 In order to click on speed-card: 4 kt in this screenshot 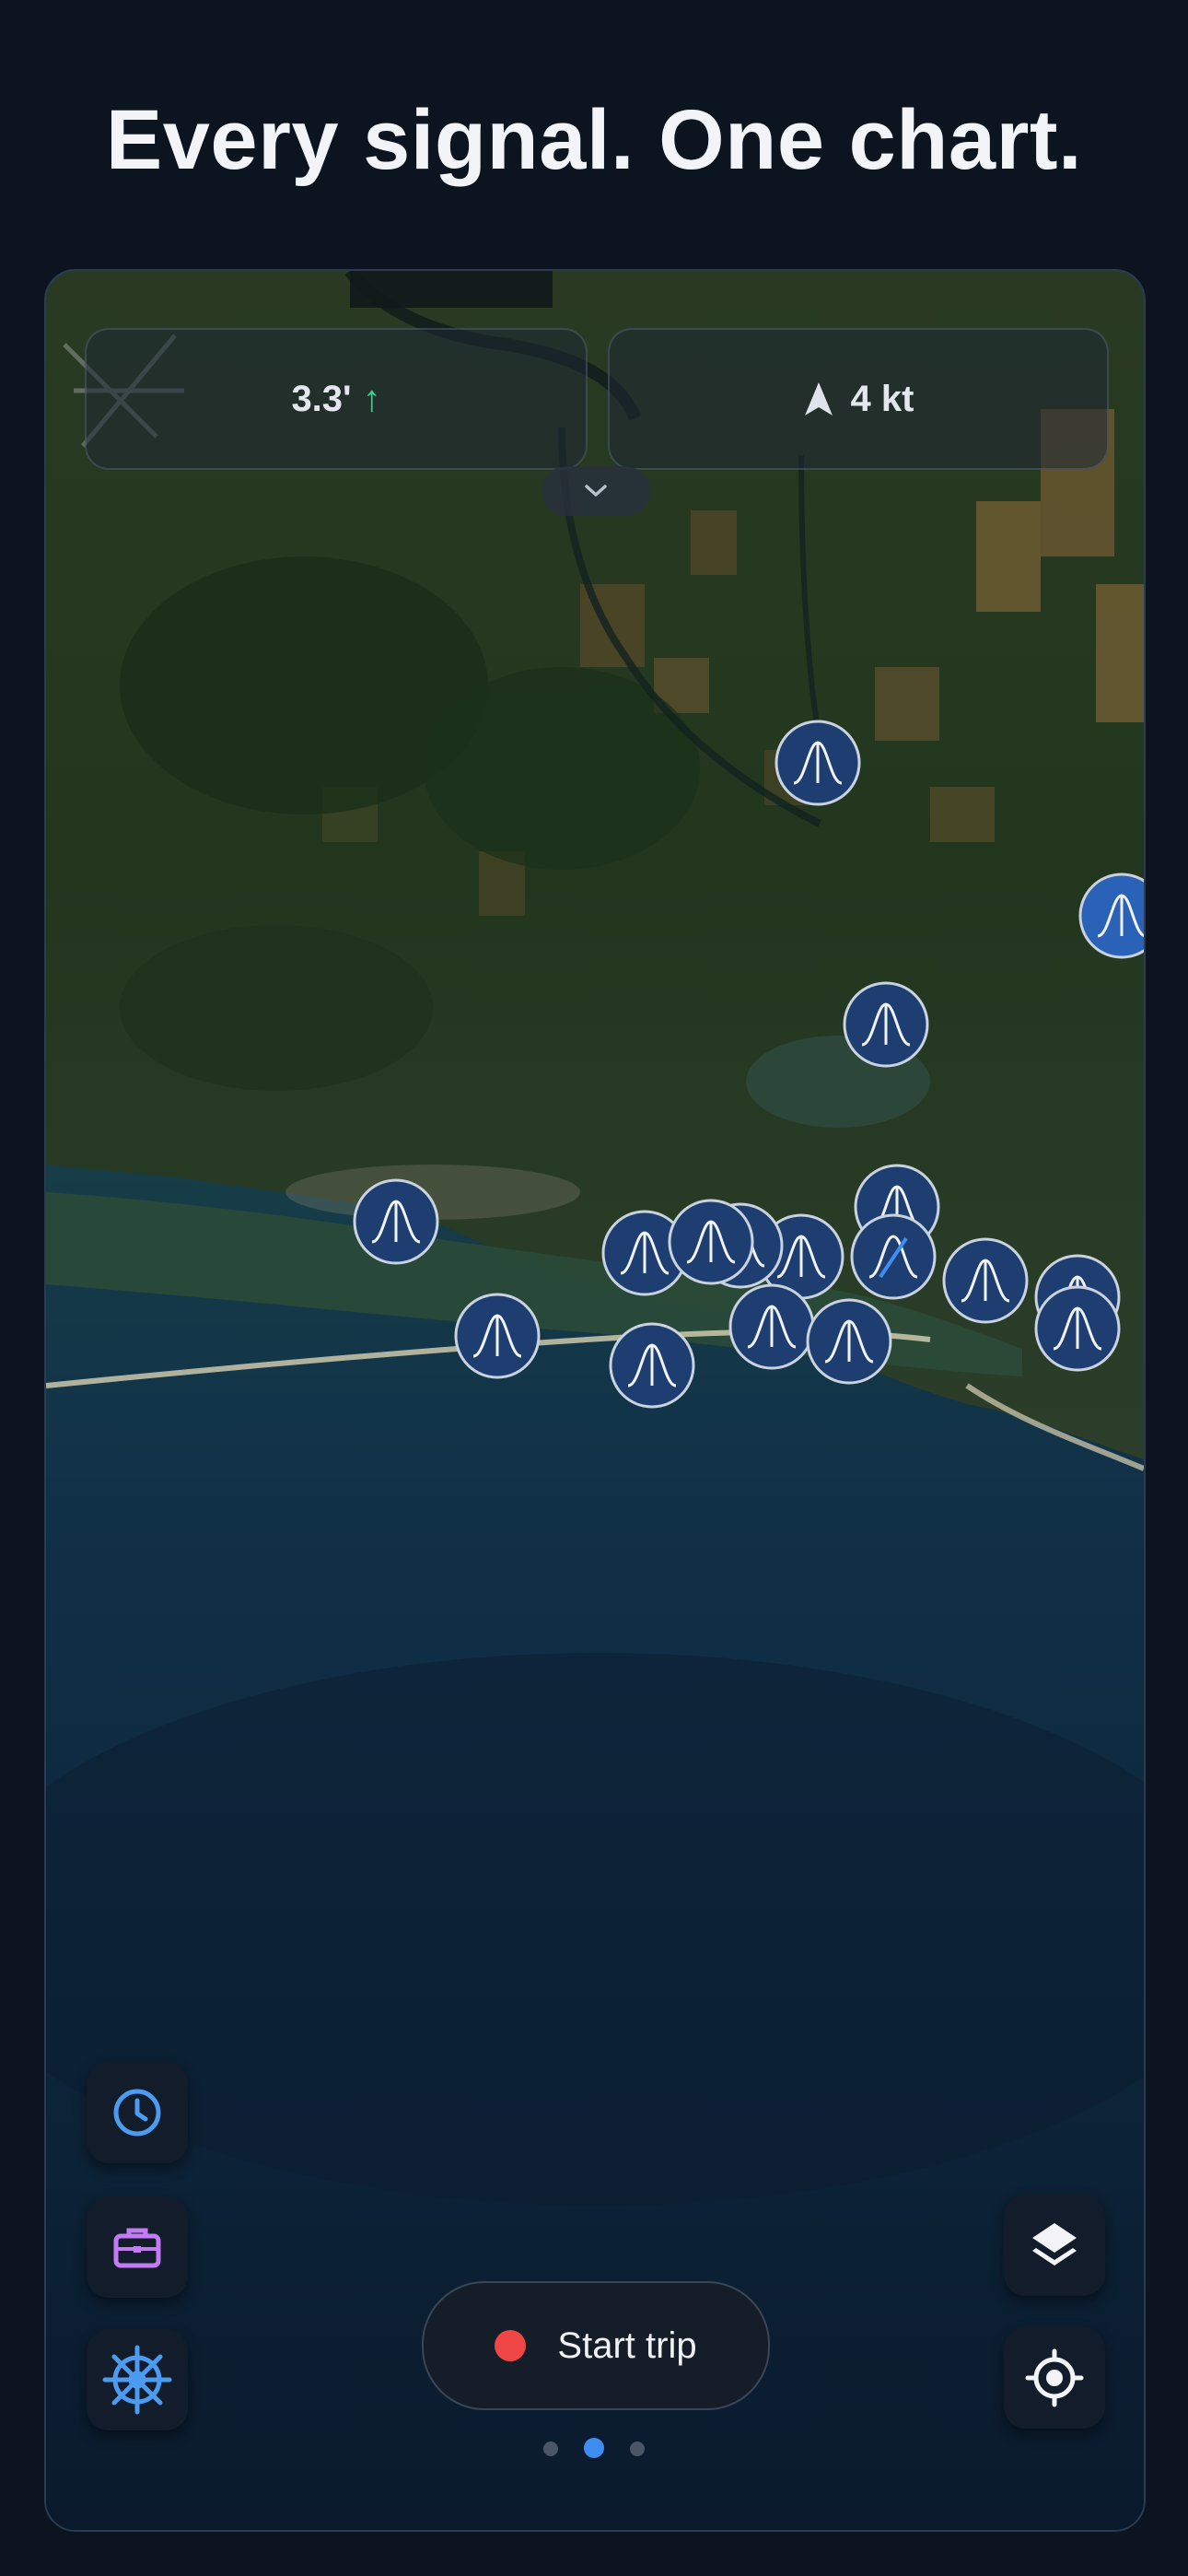, I will do `click(858, 399)`.